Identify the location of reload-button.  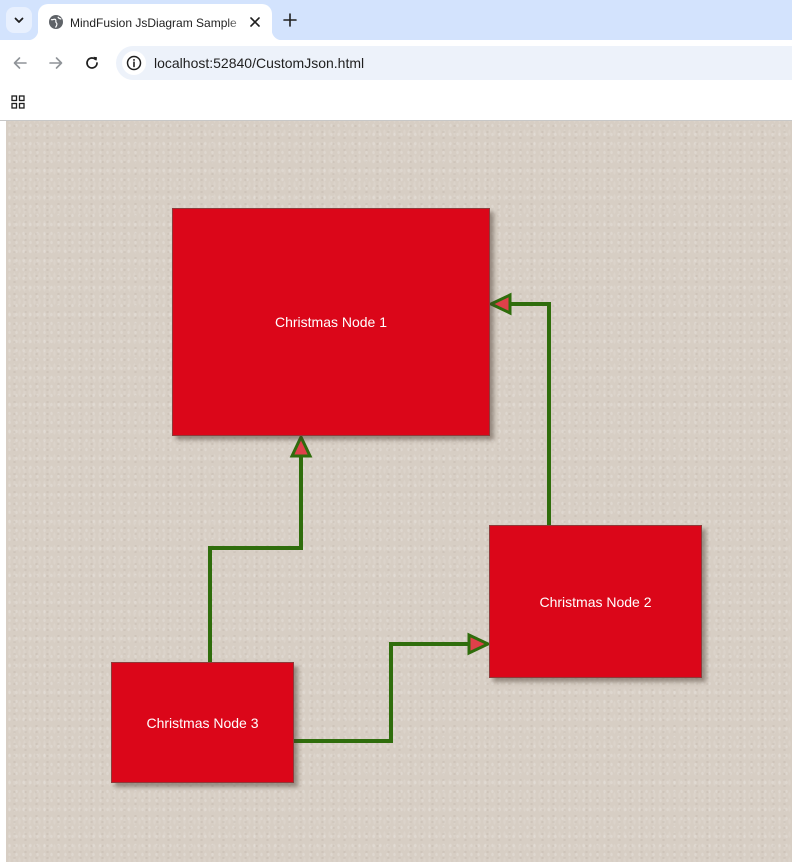
(92, 63).